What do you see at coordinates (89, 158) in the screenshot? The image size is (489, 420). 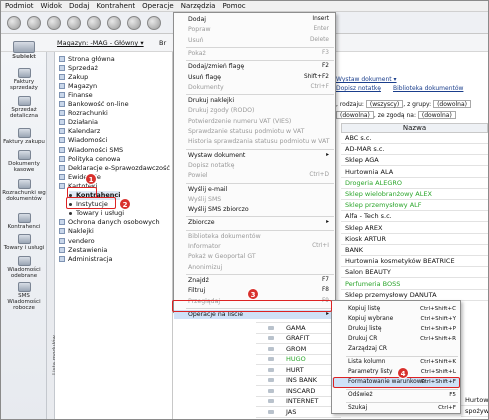 I see `tree-item: Polityka cenowa` at bounding box center [89, 158].